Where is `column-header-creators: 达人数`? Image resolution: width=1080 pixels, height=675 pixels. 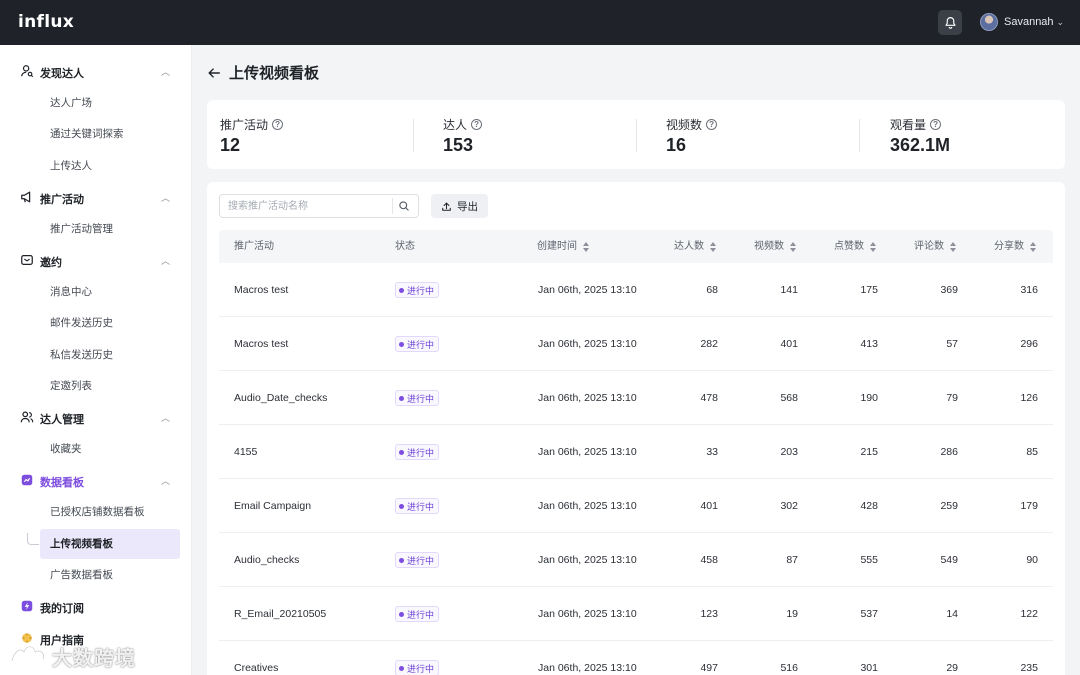 column-header-creators: 达人数 is located at coordinates (695, 246).